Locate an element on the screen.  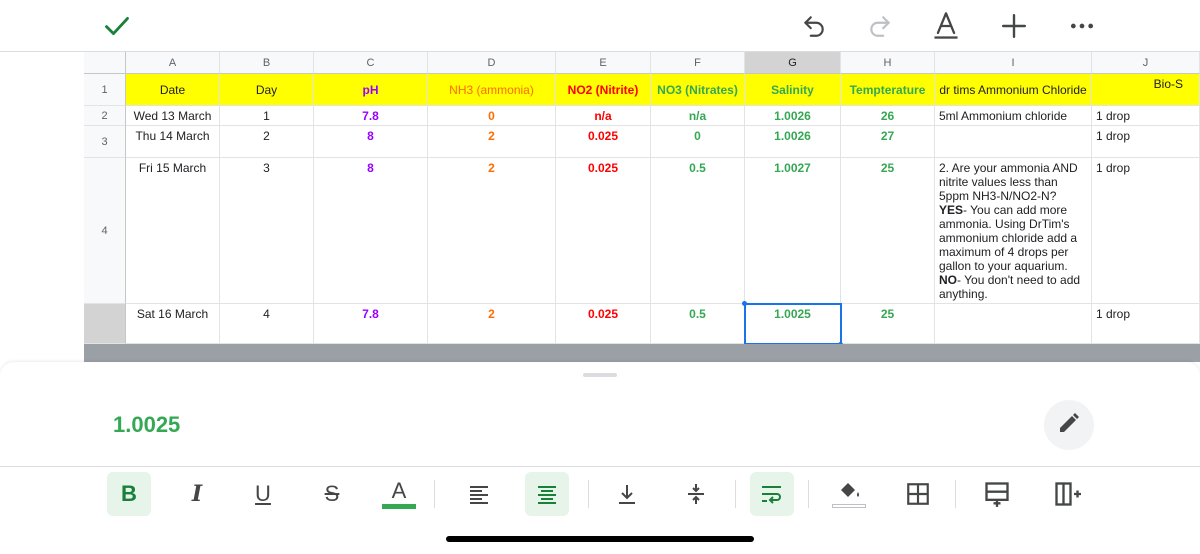
insert-row-button is located at coordinates (997, 494).